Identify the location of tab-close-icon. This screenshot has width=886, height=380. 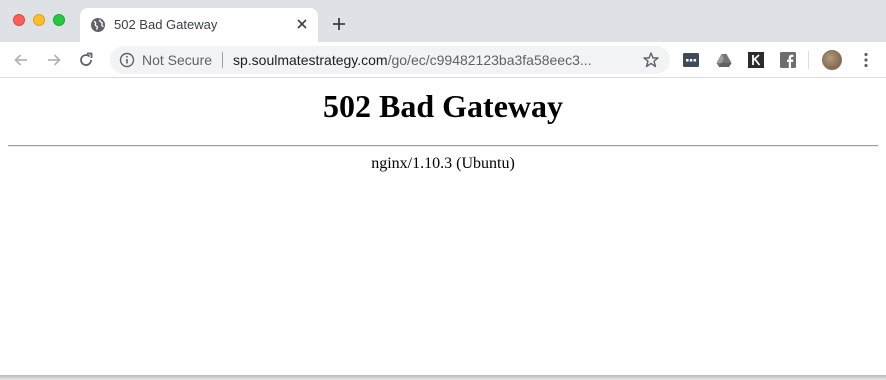
(302, 24).